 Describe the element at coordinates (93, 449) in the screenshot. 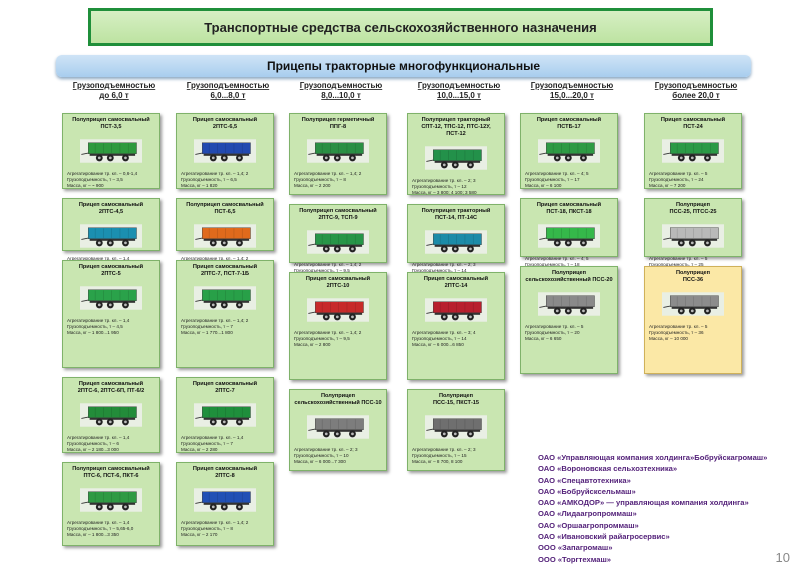

I see `spec-mass: Масса, кг – 2 180...3 000` at that location.